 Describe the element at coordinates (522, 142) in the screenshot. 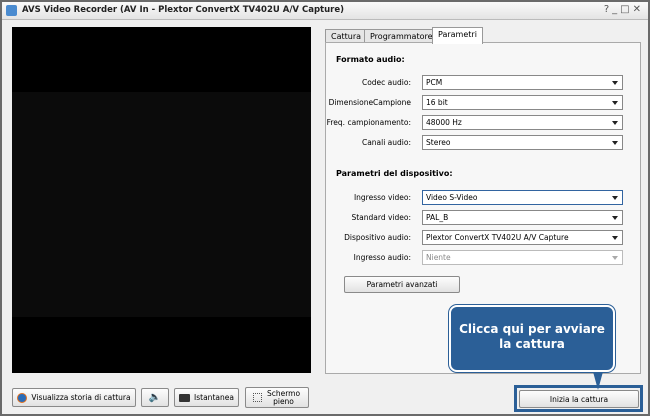

I see `channels-select: Stereo` at that location.